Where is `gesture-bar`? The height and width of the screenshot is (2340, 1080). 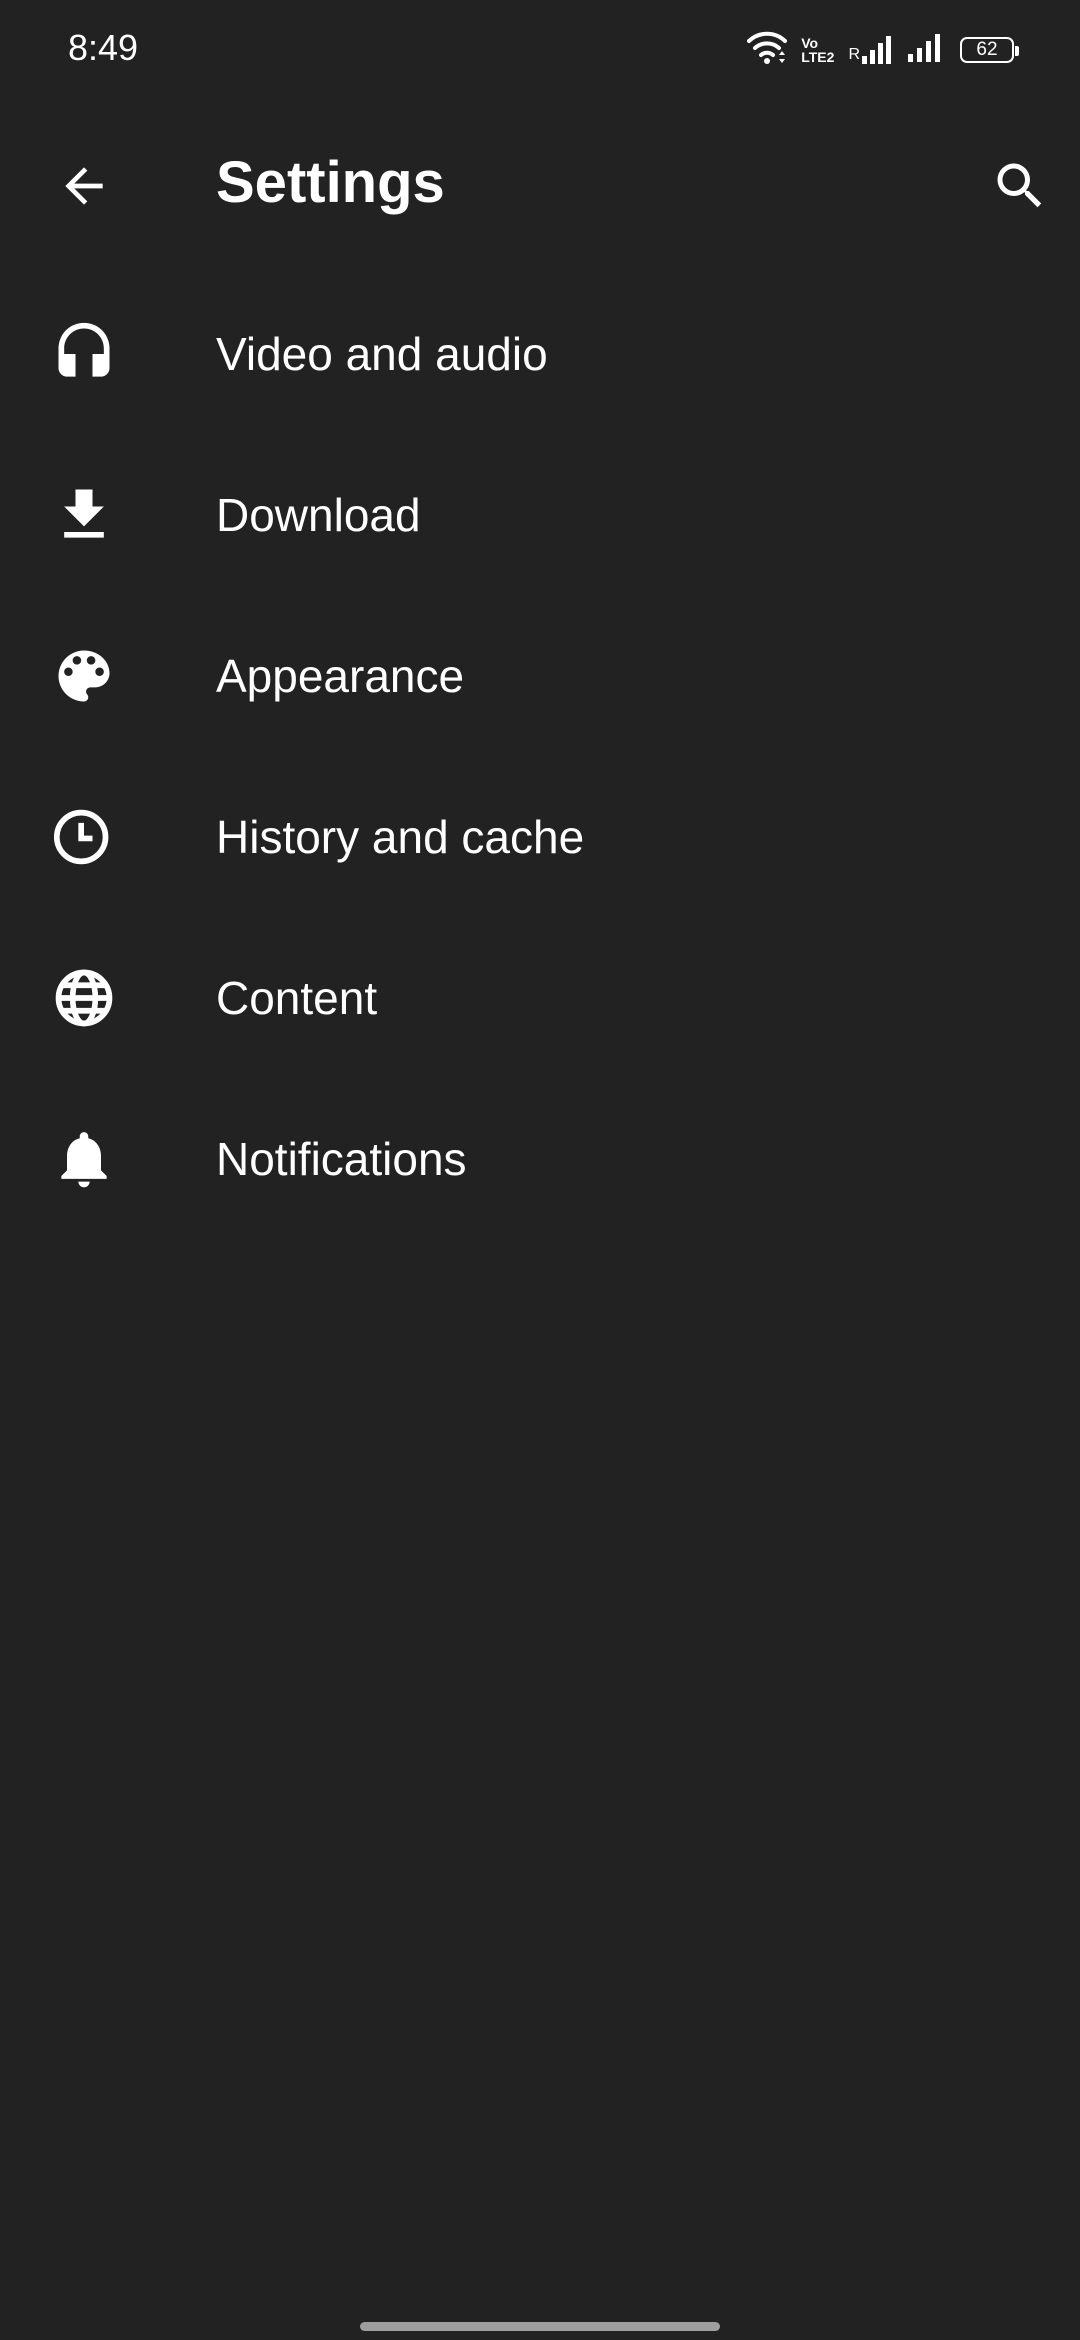
gesture-bar is located at coordinates (540, 2326).